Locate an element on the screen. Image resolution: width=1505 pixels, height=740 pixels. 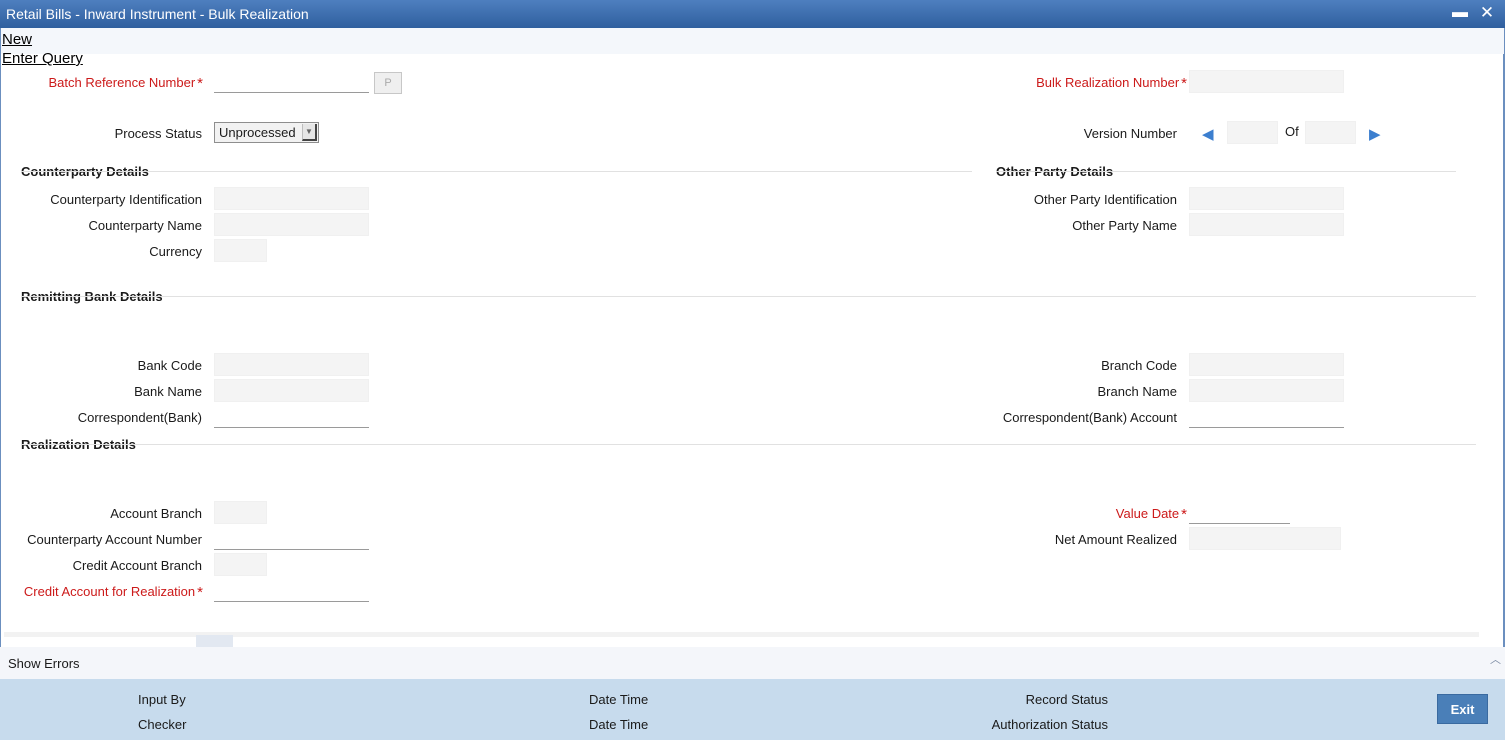
account-branch-input is located at coordinates (240, 512).